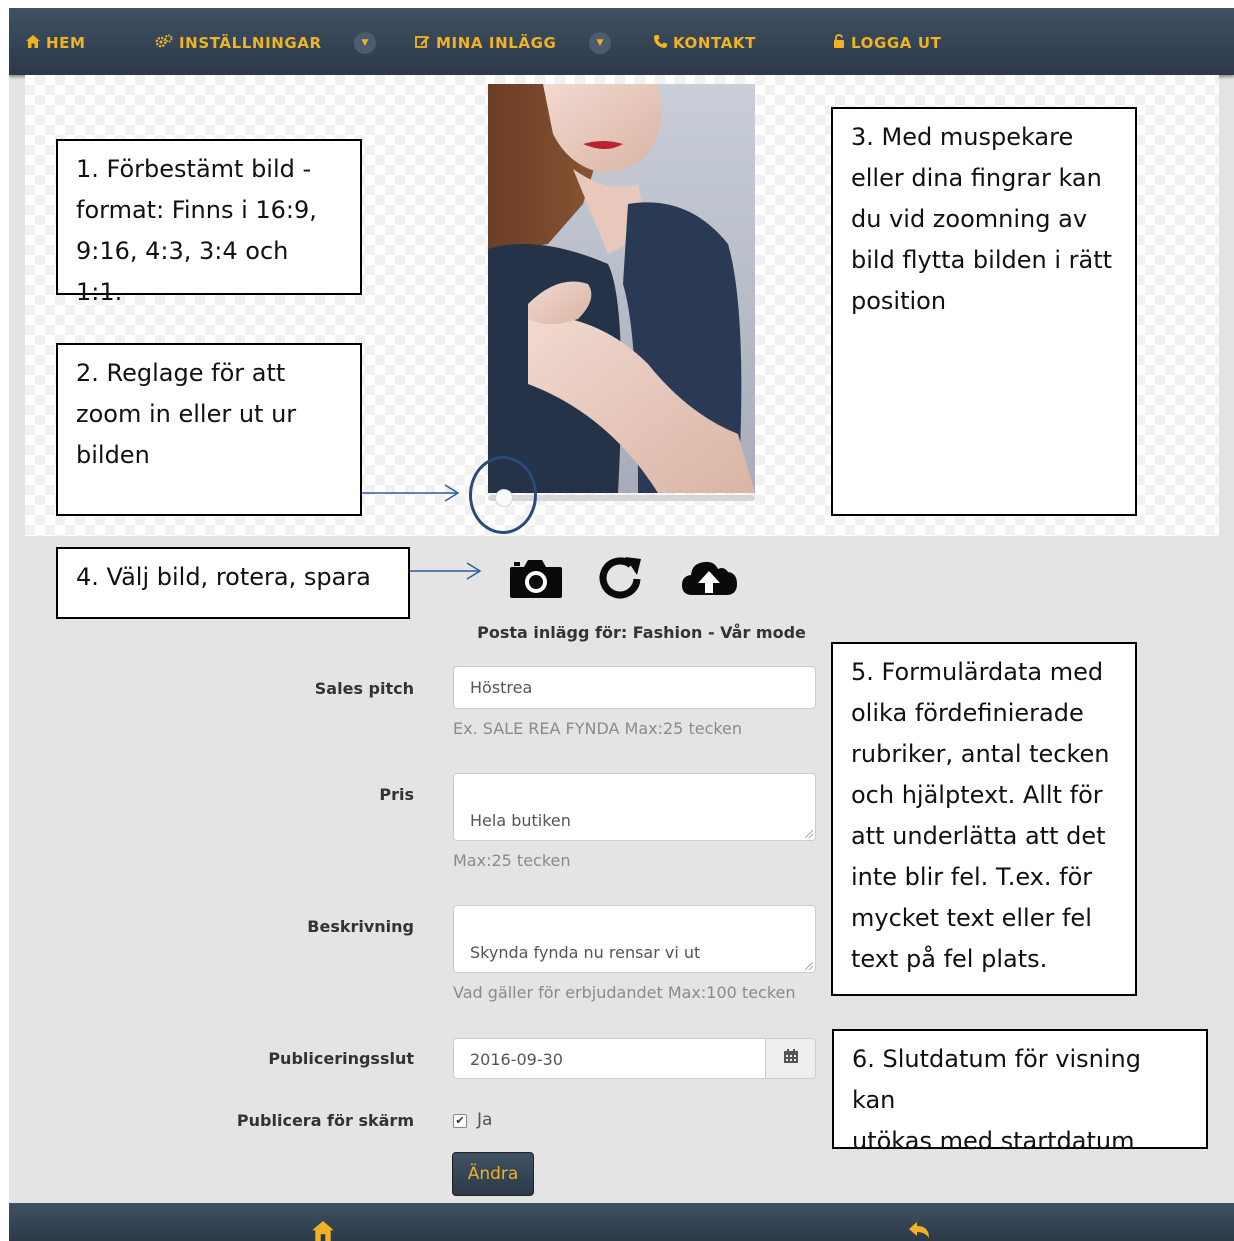 This screenshot has width=1234, height=1241. I want to click on pris-help: Max:25 tecken, so click(512, 860).